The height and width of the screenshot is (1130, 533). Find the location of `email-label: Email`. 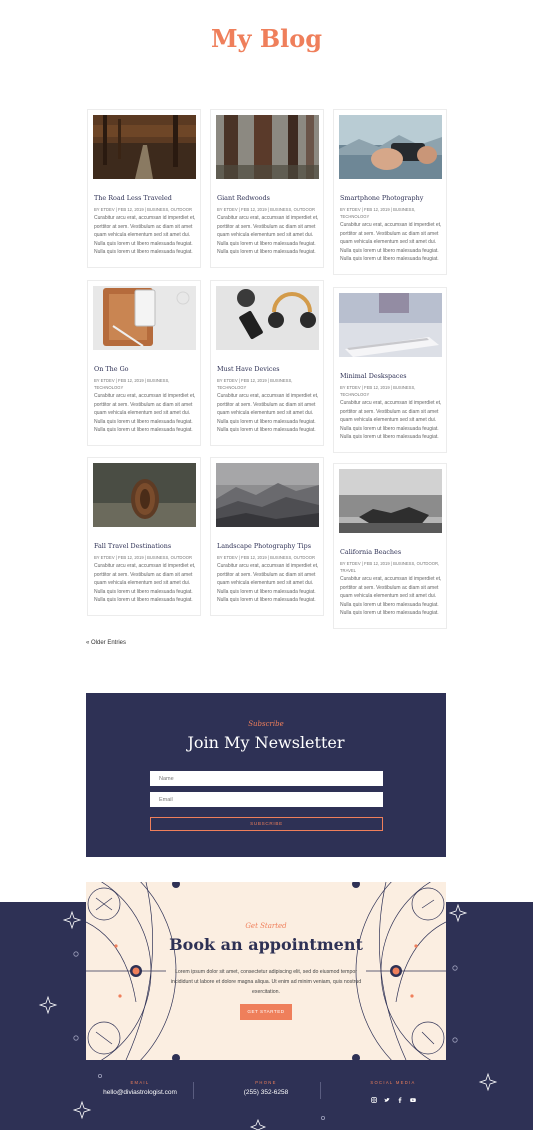

email-label: Email is located at coordinates (140, 1082).